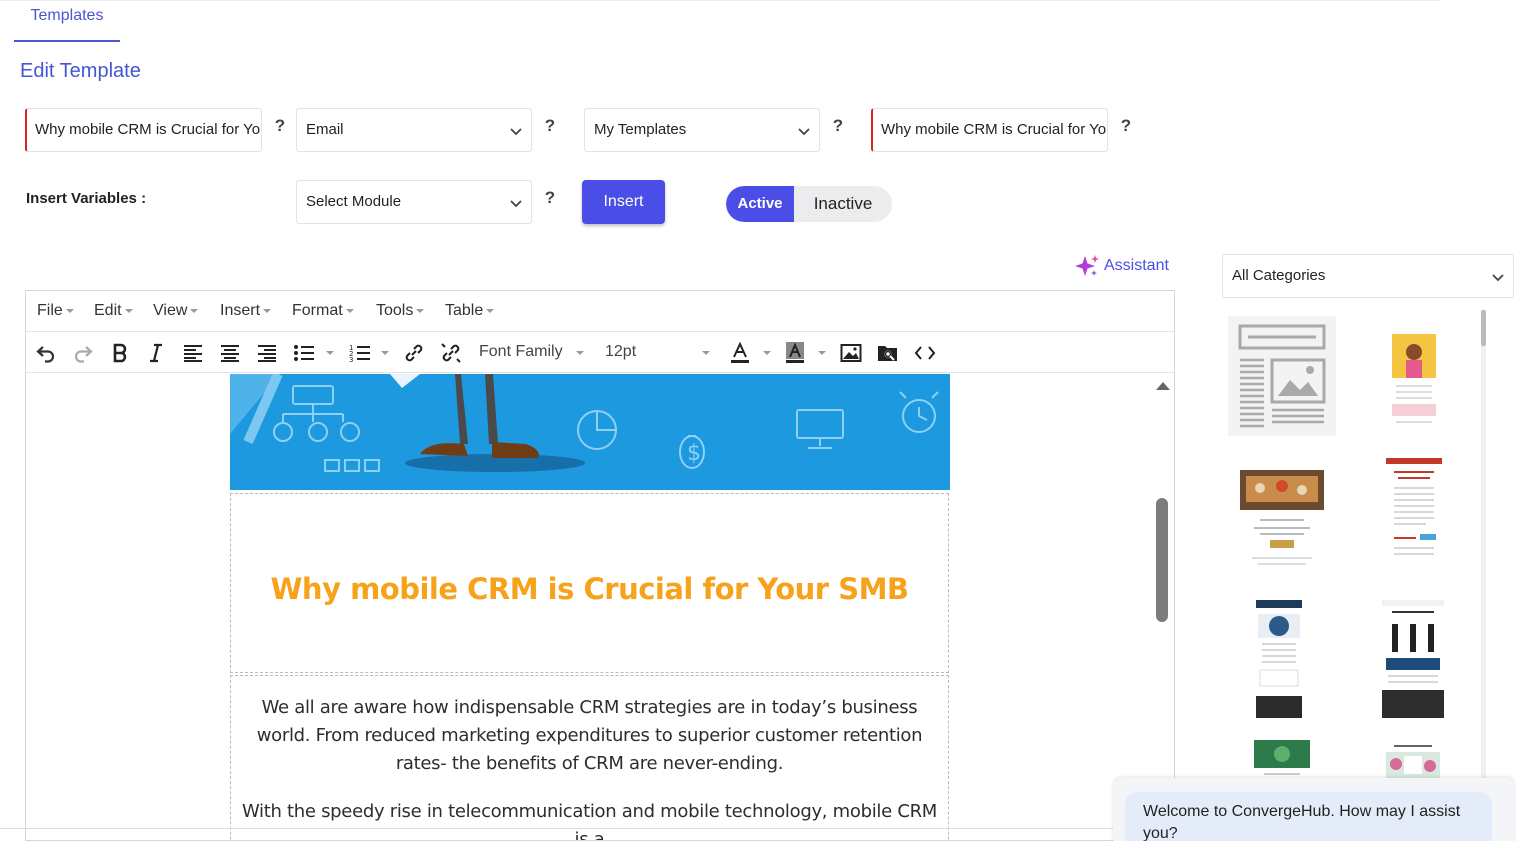 This screenshot has width=1516, height=841. Describe the element at coordinates (1368, 276) in the screenshot. I see `category-select: All Categories` at that location.